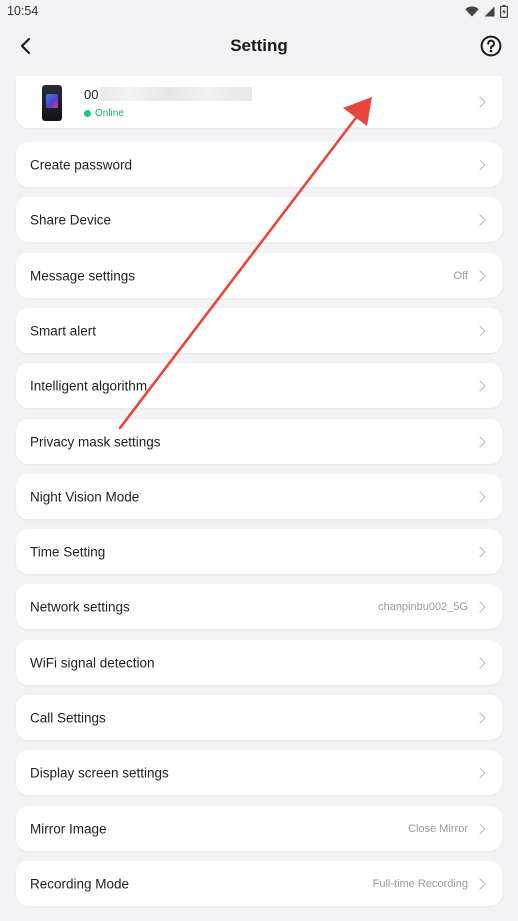  What do you see at coordinates (259, 551) in the screenshot?
I see `settings-row: Time Setting` at bounding box center [259, 551].